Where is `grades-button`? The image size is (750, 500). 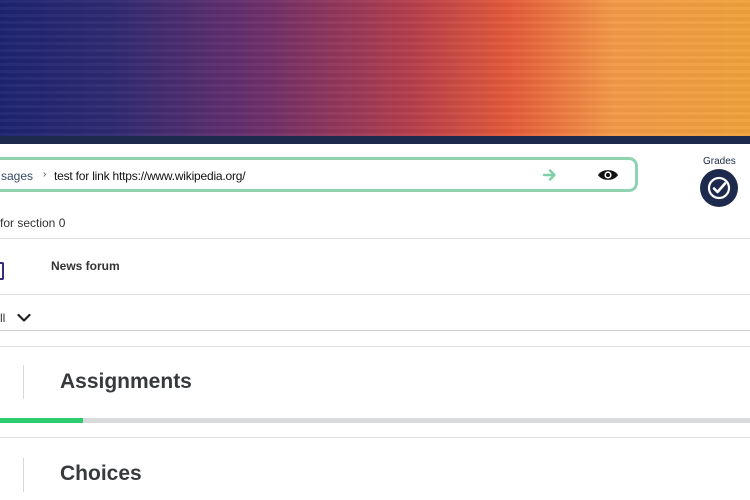
grades-button is located at coordinates (719, 188).